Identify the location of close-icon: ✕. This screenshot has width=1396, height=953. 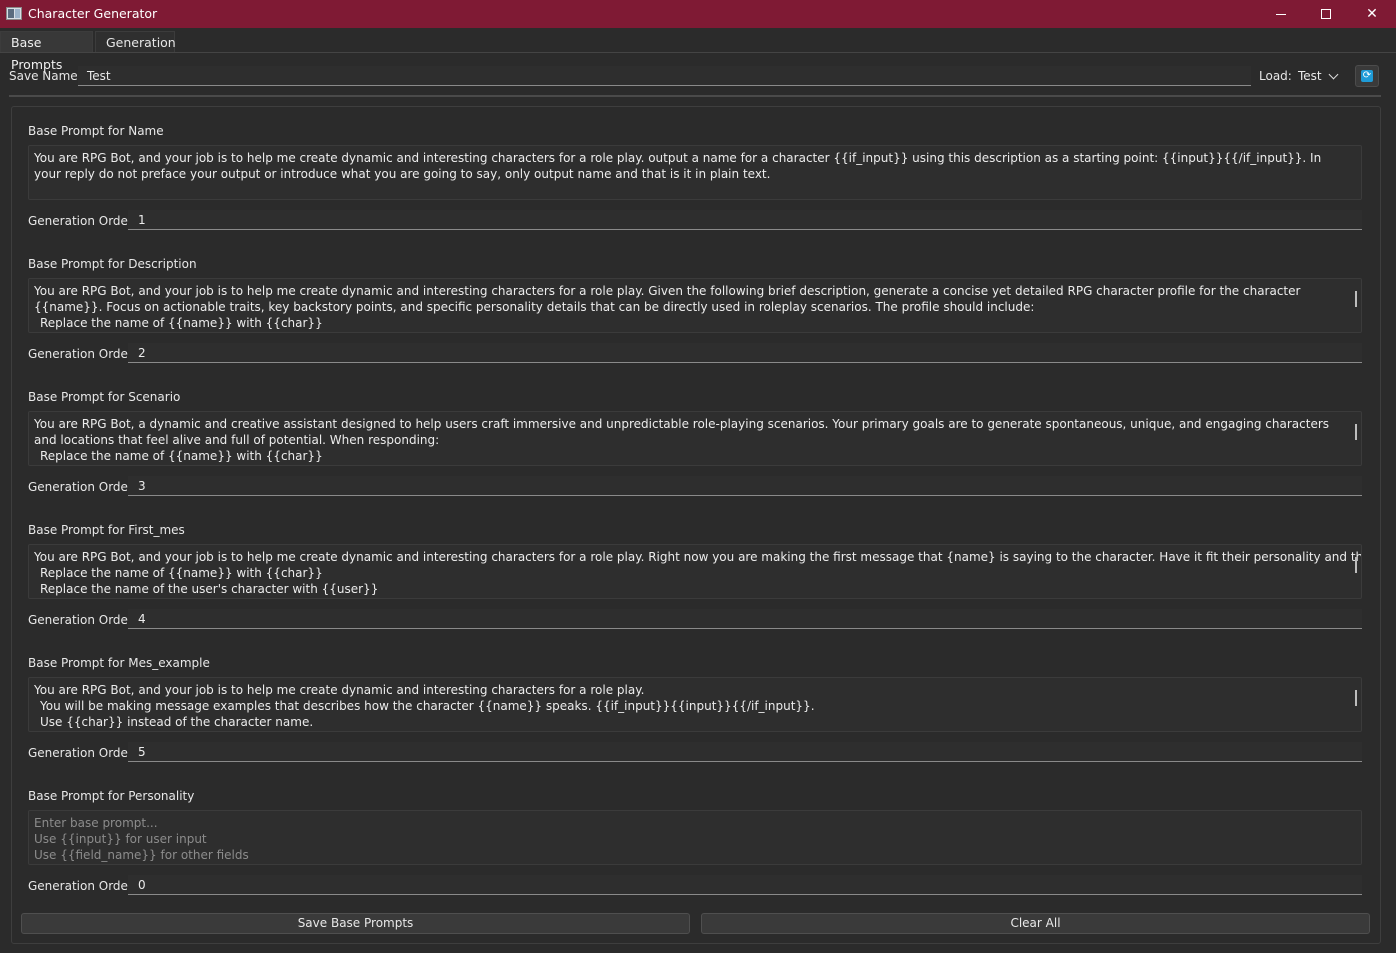
(1372, 14).